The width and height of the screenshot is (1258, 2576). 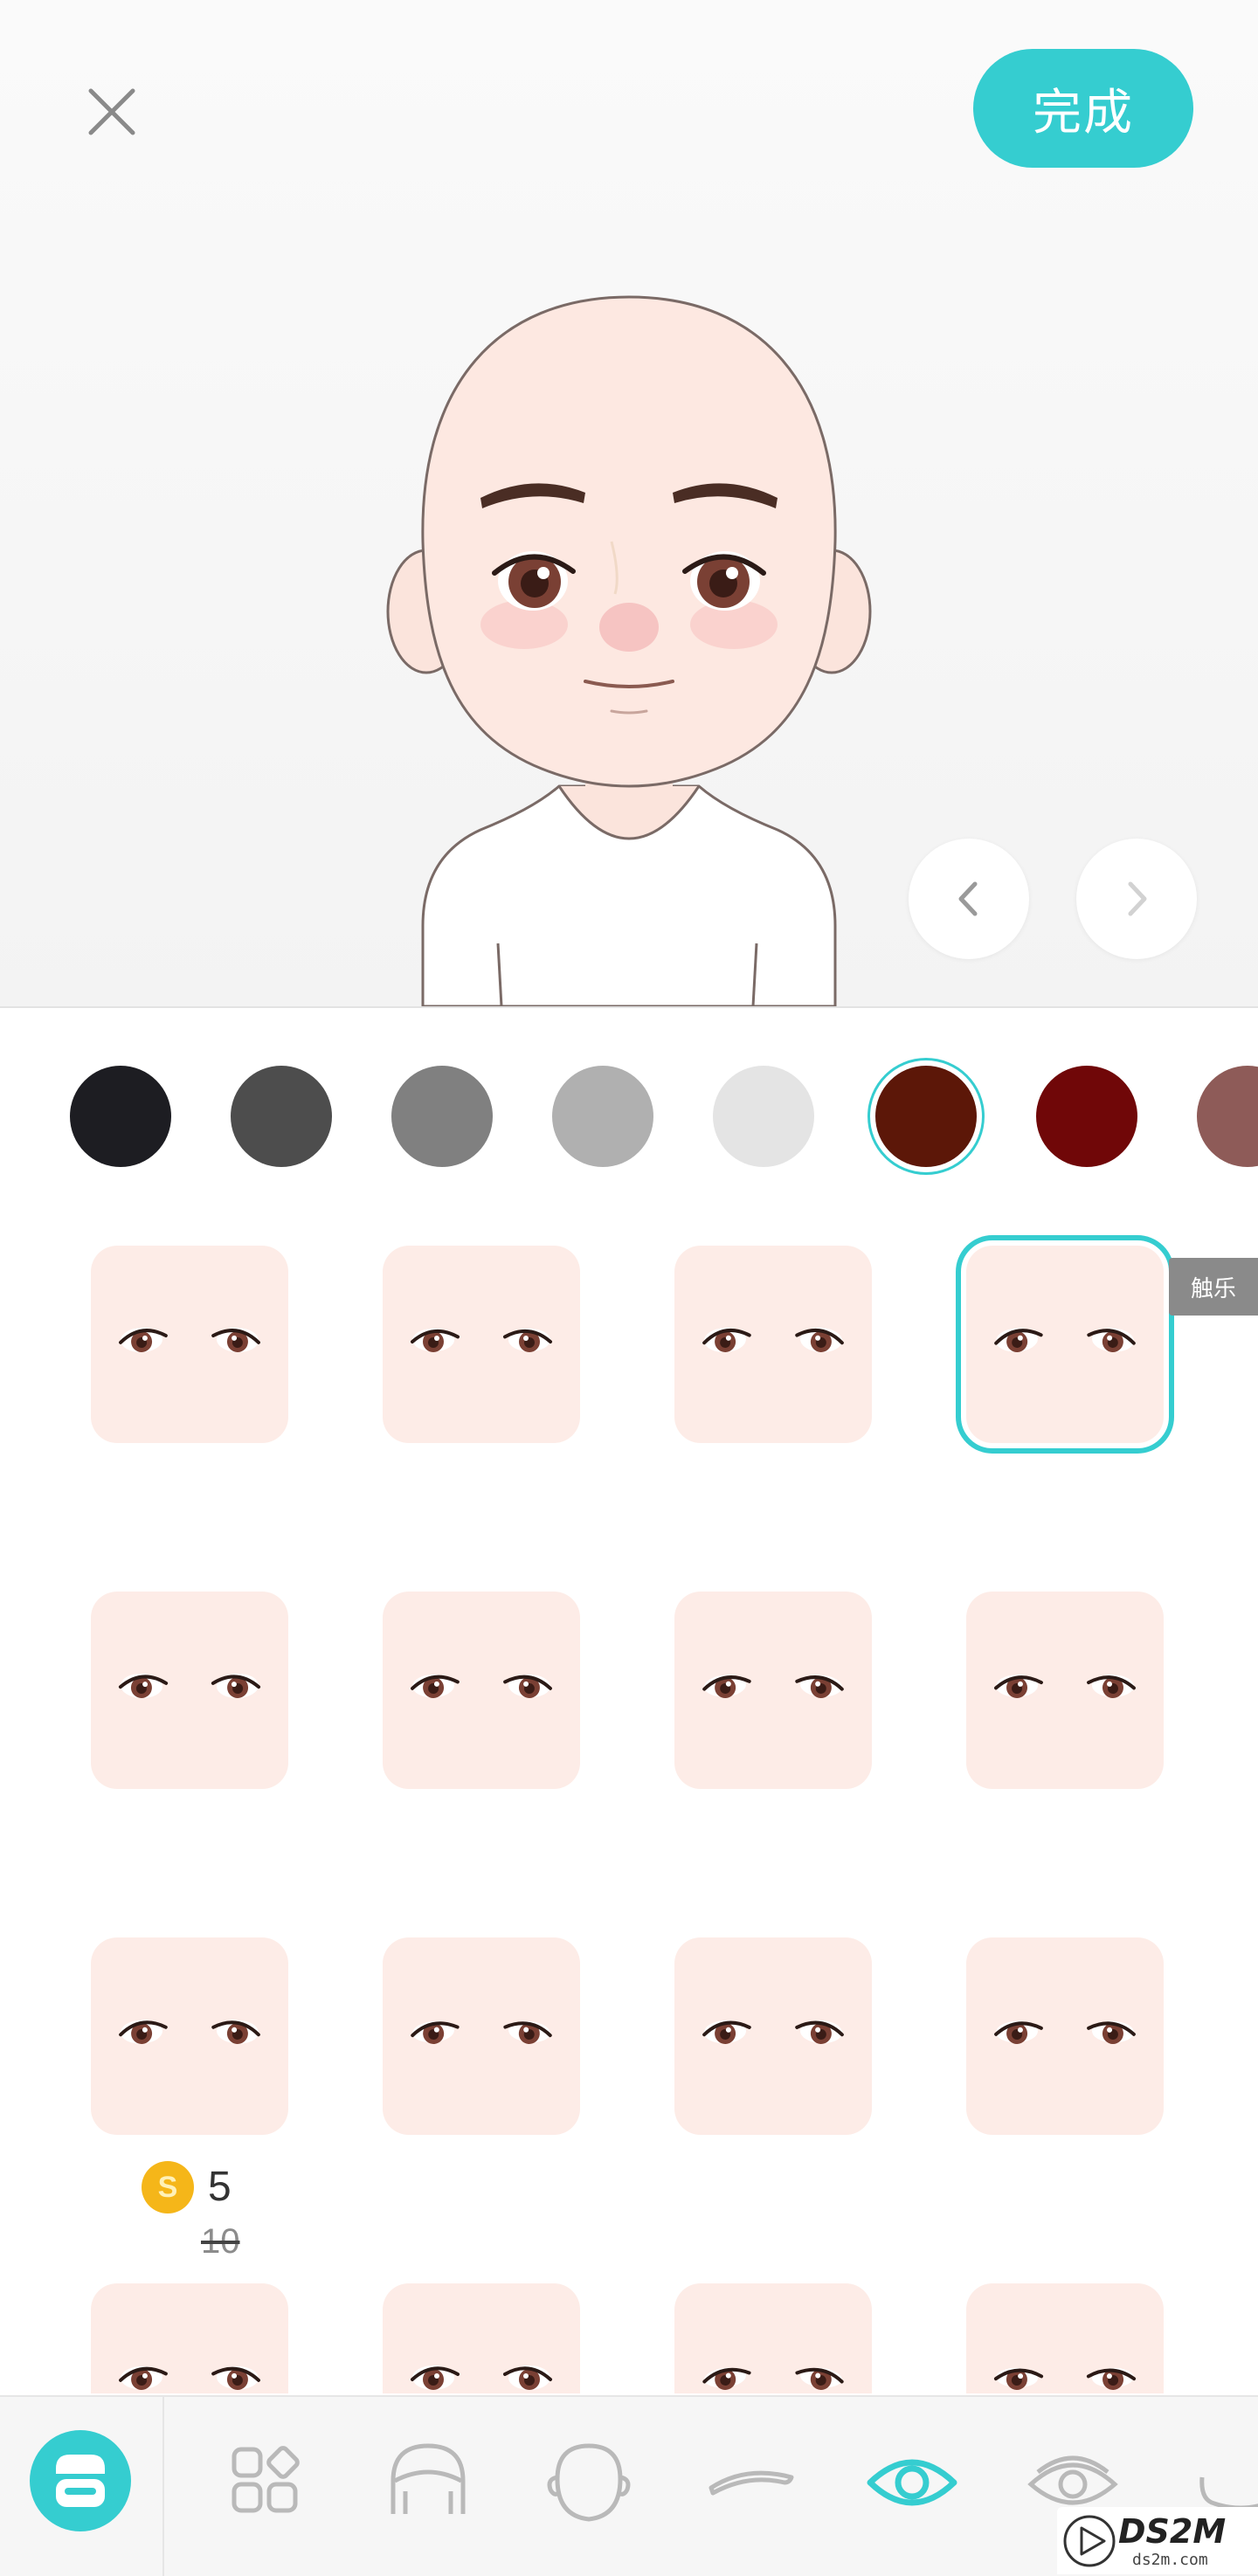 I want to click on price-original: 10, so click(x=220, y=2241).